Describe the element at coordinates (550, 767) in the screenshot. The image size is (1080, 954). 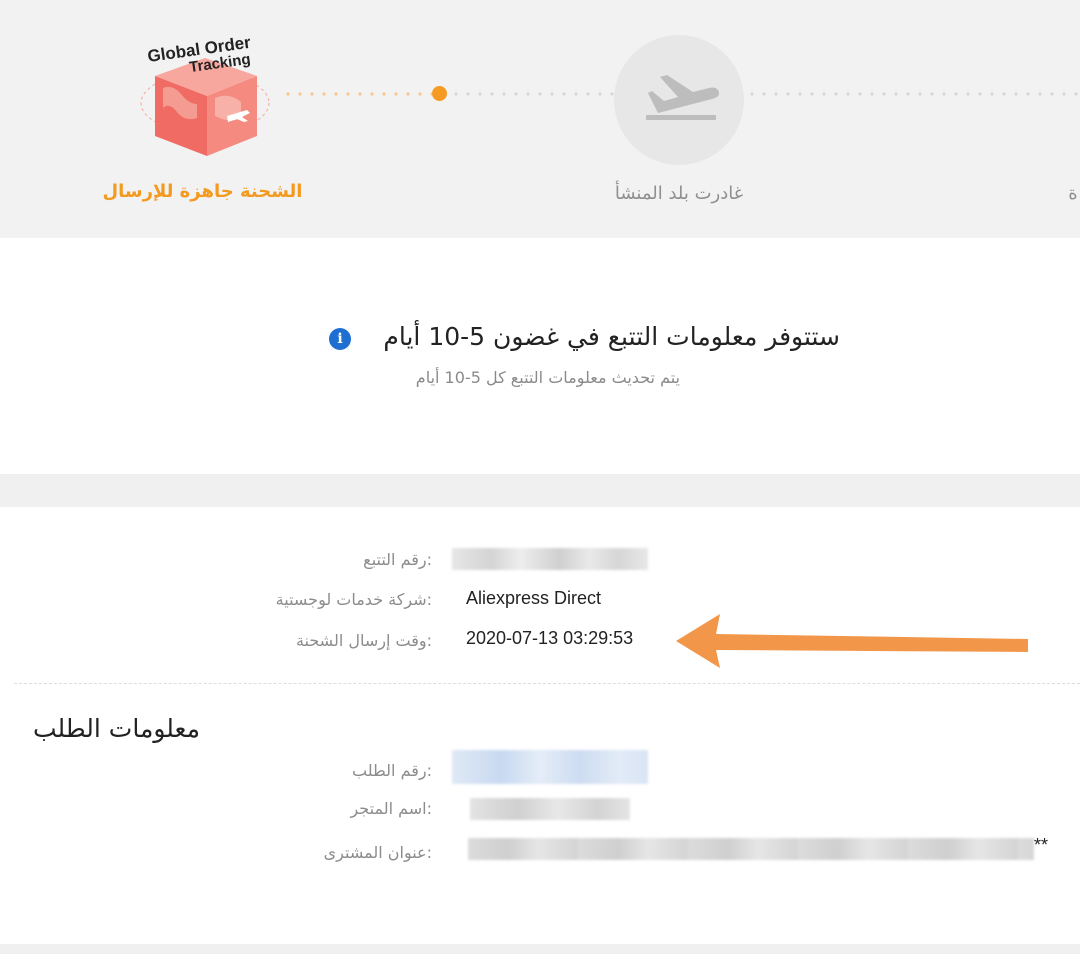
I see `order-number-value-redacted` at that location.